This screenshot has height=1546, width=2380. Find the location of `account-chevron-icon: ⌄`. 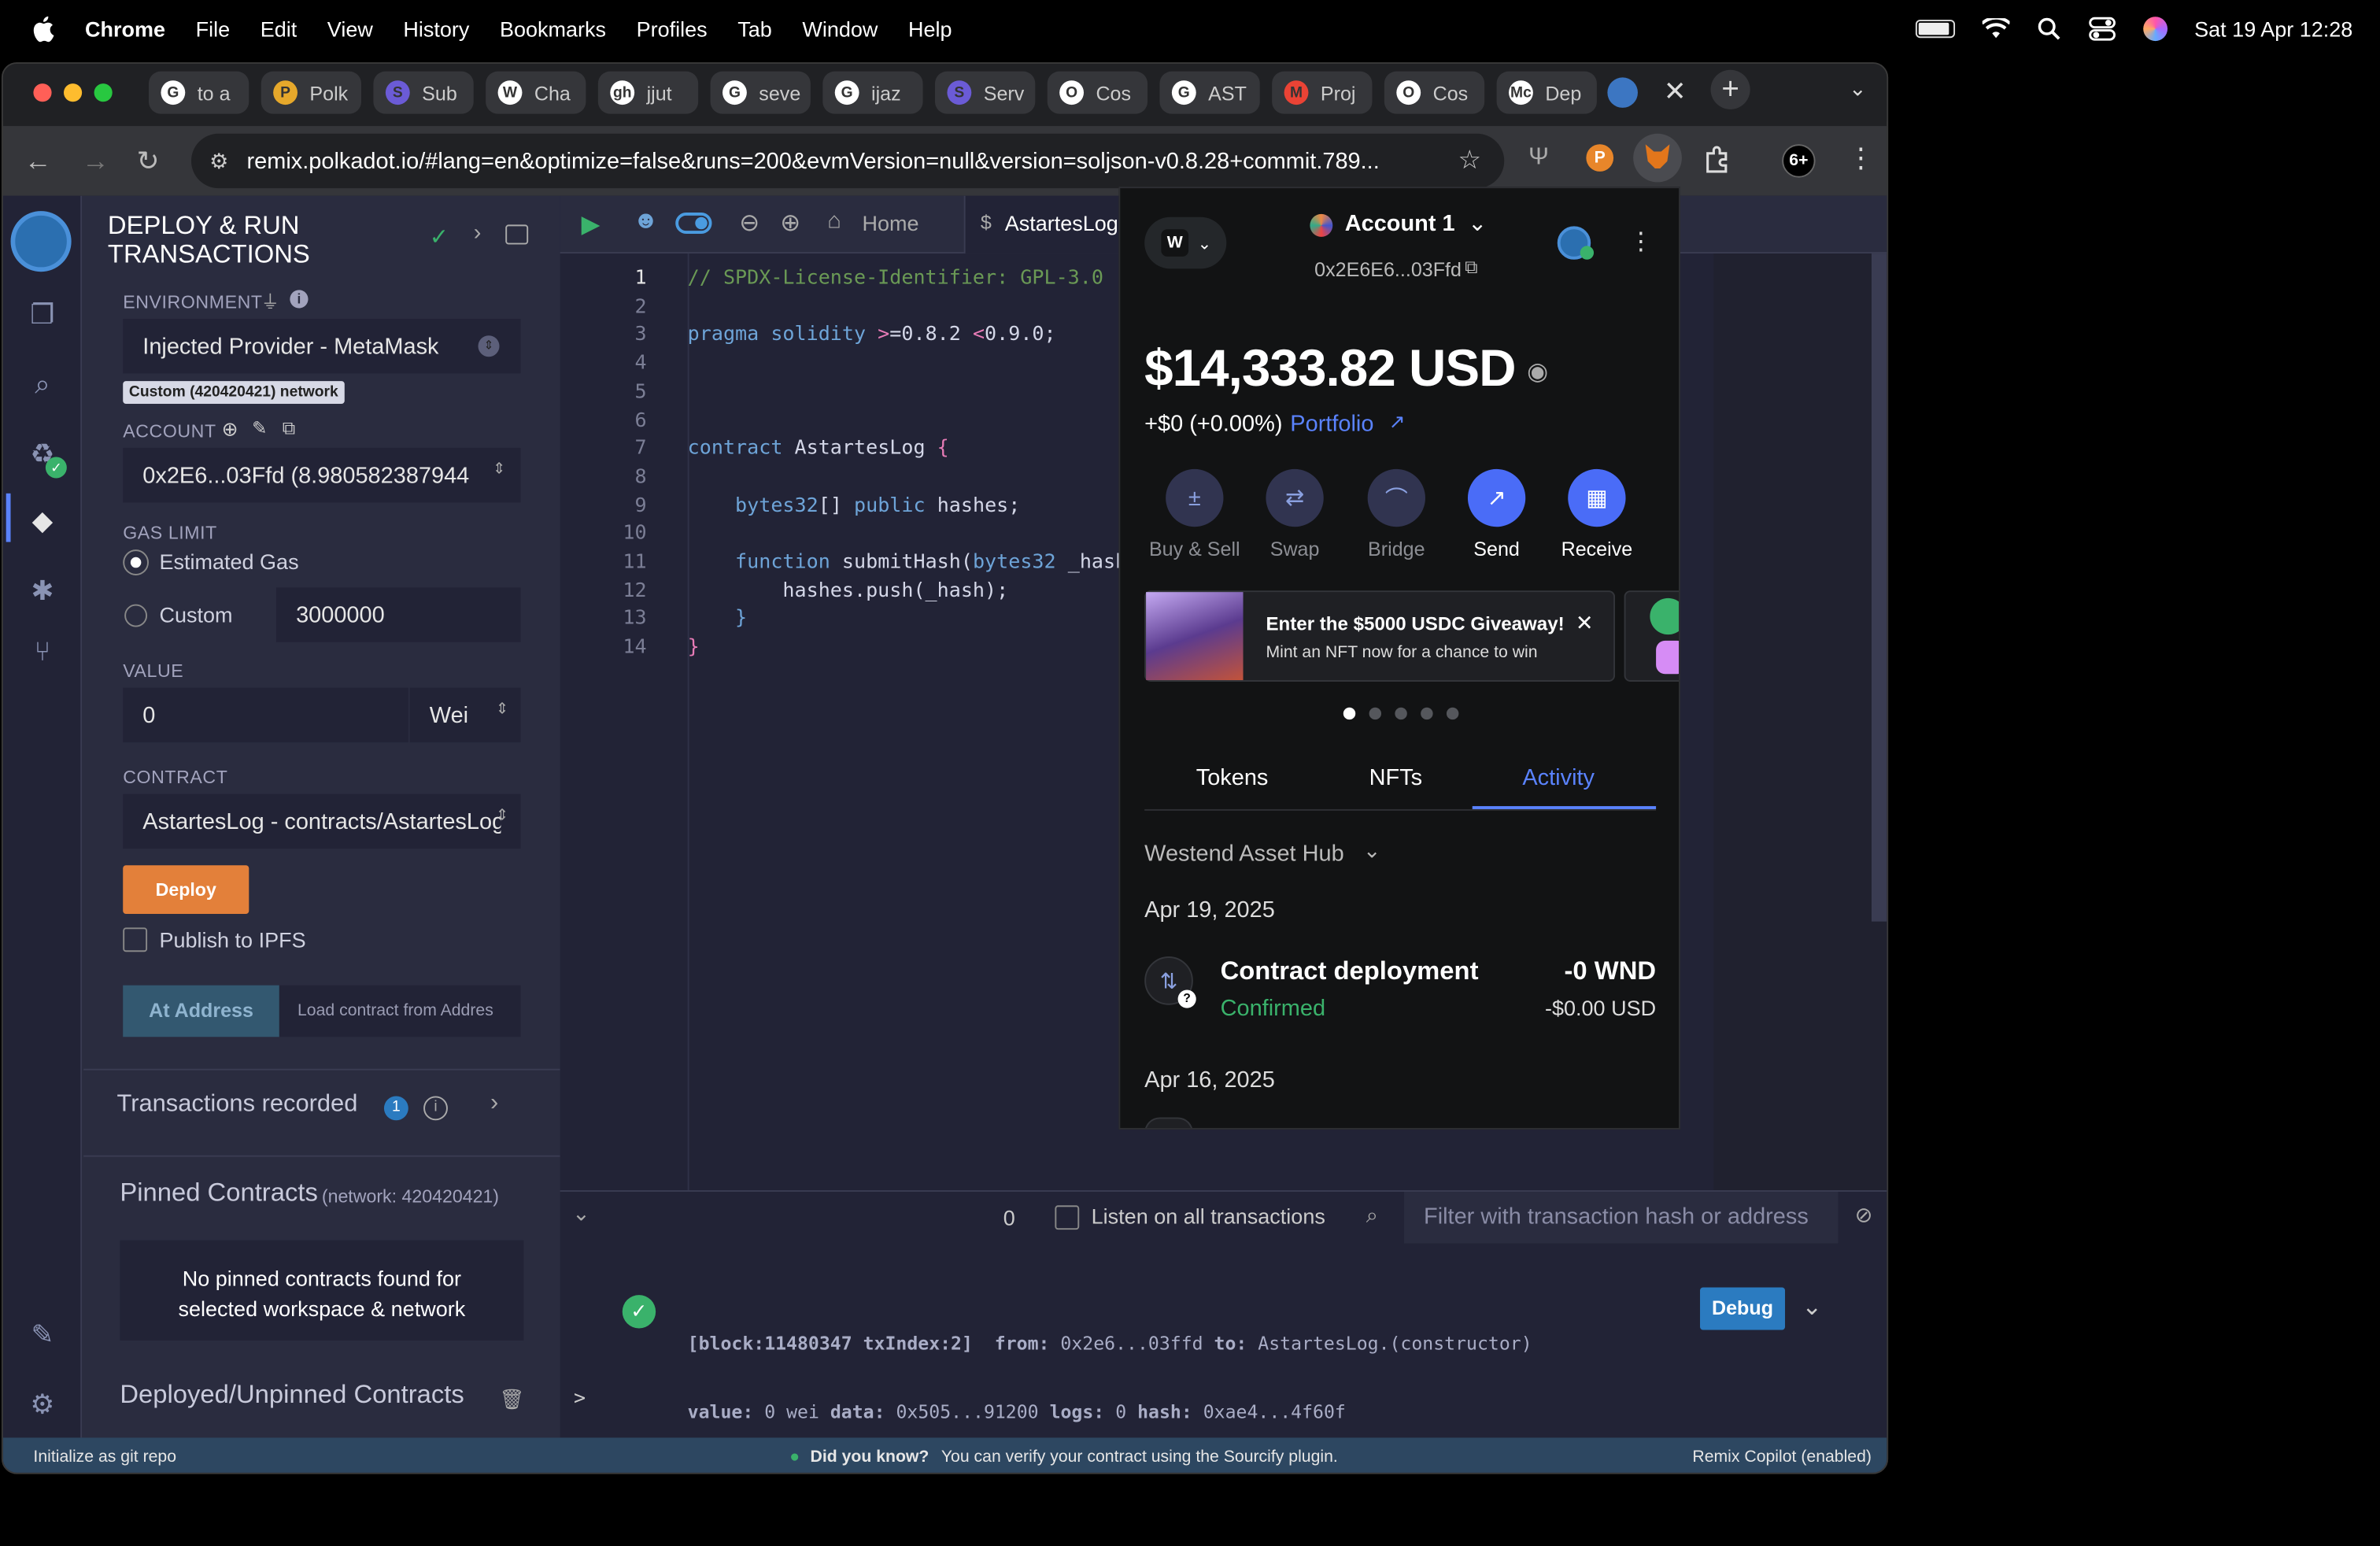

account-chevron-icon: ⌄ is located at coordinates (1477, 223).